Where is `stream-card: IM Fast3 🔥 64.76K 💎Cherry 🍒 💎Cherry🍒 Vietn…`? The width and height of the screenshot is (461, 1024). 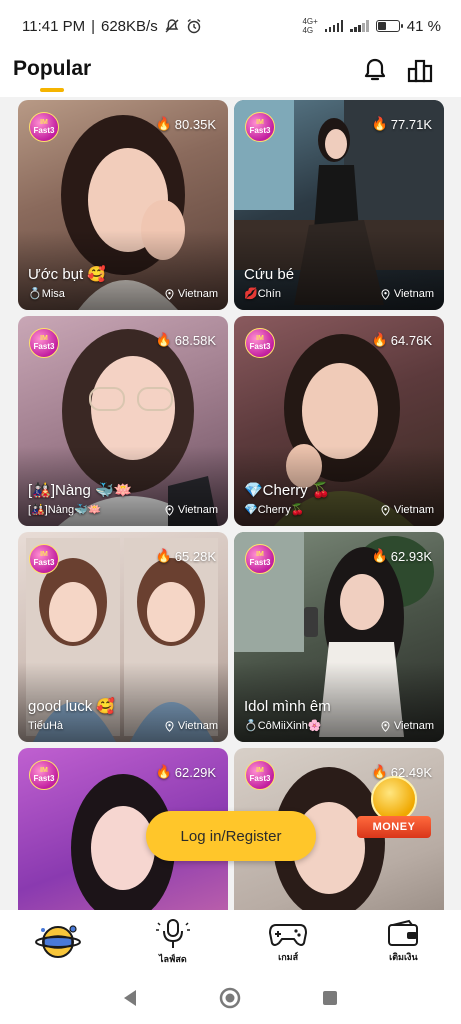 stream-card: IM Fast3 🔥 64.76K 💎Cherry 🍒 💎Cherry🍒 Vietn… is located at coordinates (339, 421).